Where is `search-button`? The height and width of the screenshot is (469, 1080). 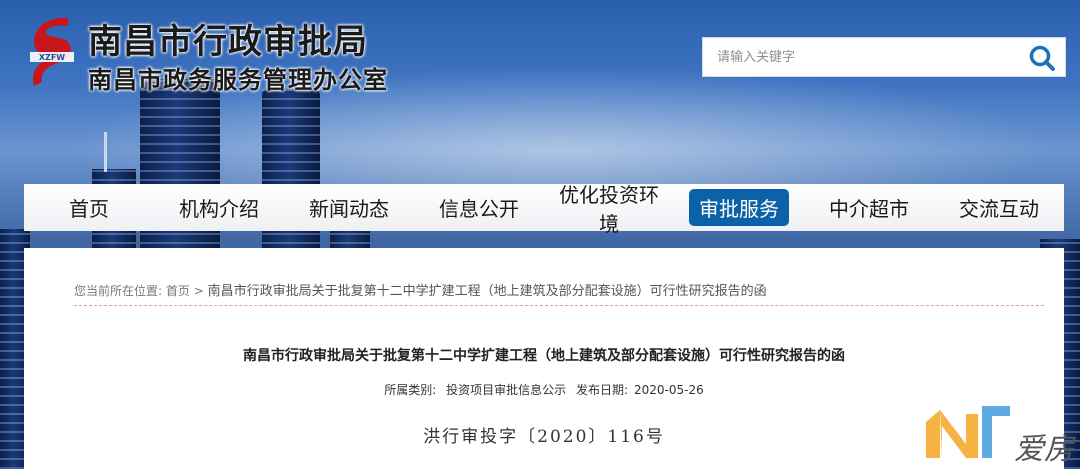
search-button is located at coordinates (1042, 58).